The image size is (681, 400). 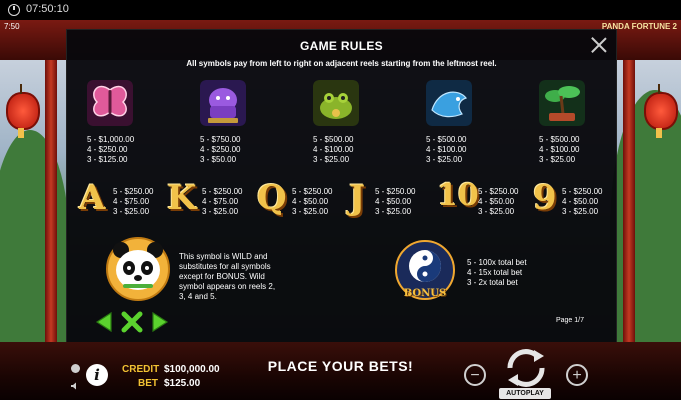 What do you see at coordinates (525, 393) in the screenshot?
I see `autoplay-button: AUTOPLAY` at bounding box center [525, 393].